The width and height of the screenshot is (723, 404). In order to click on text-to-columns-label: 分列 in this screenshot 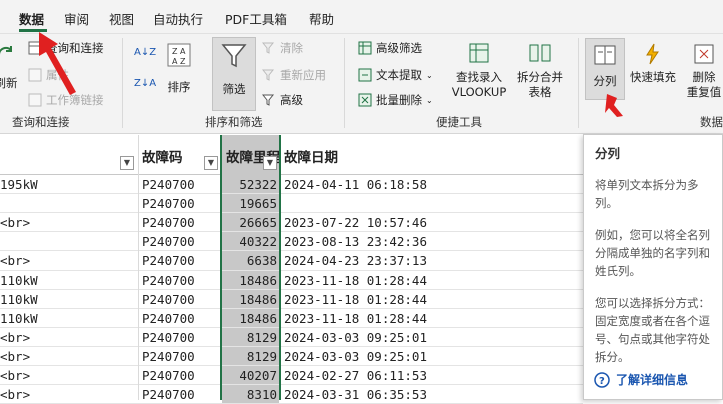, I will do `click(605, 81)`.